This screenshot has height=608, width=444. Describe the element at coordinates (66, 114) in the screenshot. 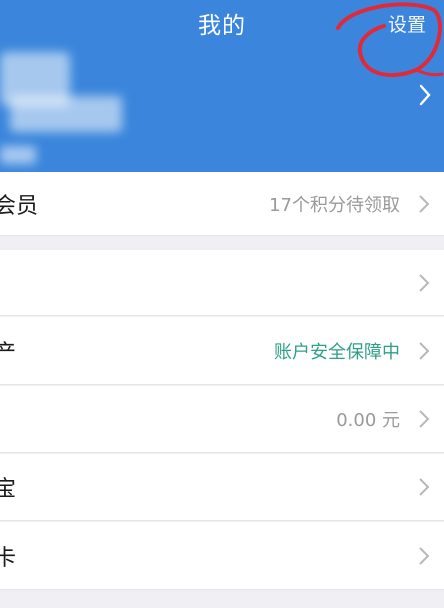

I see `username-redacted` at that location.